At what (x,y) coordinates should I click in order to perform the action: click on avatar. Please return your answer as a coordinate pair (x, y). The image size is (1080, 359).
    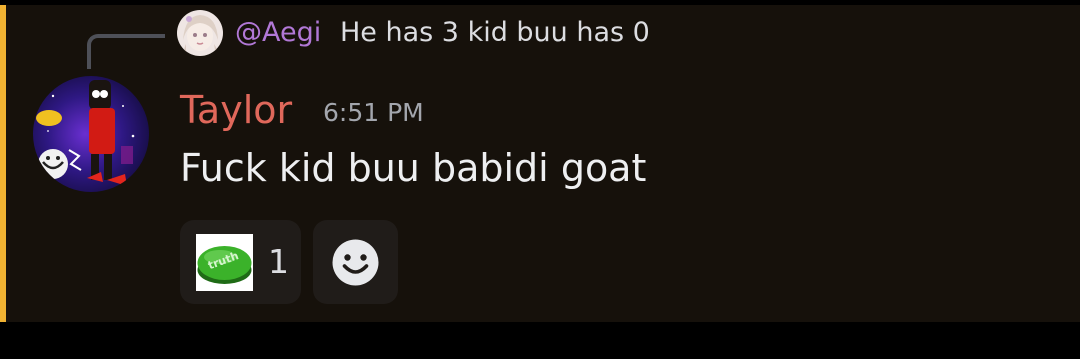
    Looking at the image, I should click on (91, 134).